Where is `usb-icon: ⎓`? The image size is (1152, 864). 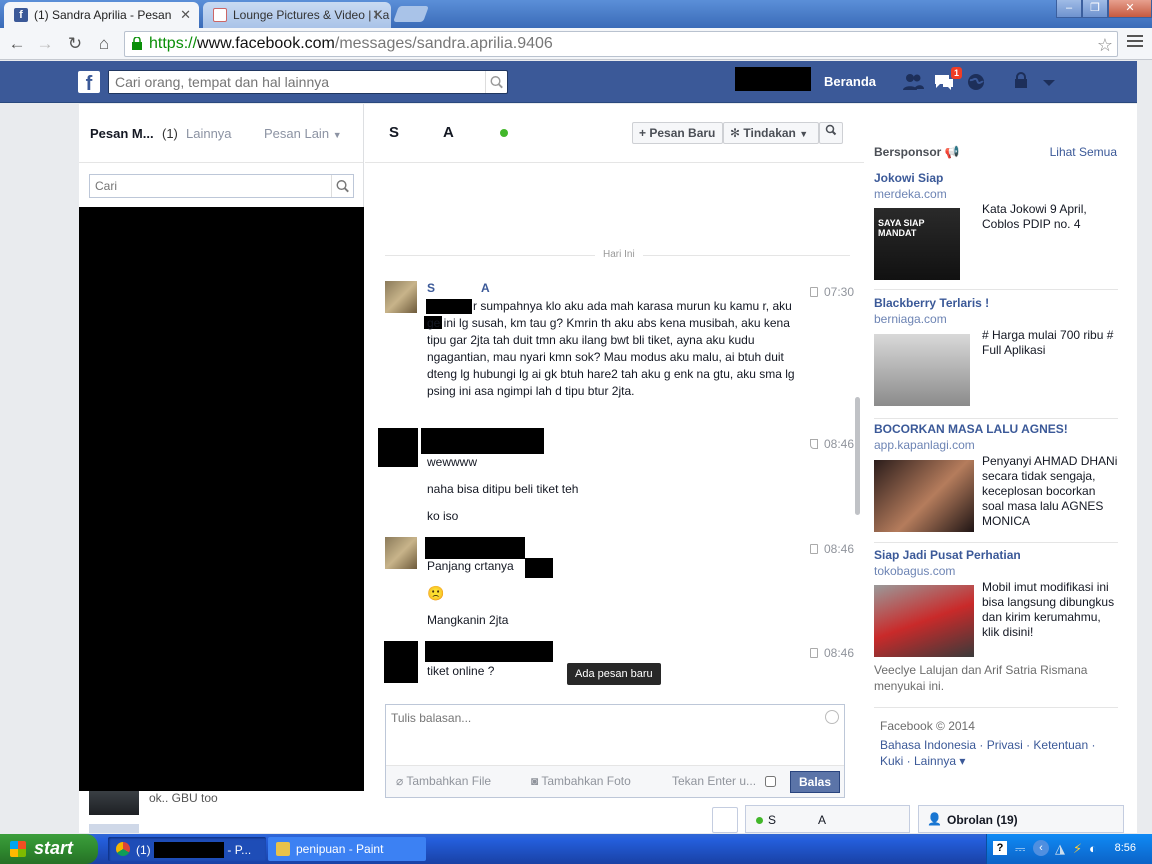
usb-icon: ⎓ is located at coordinates (1020, 849).